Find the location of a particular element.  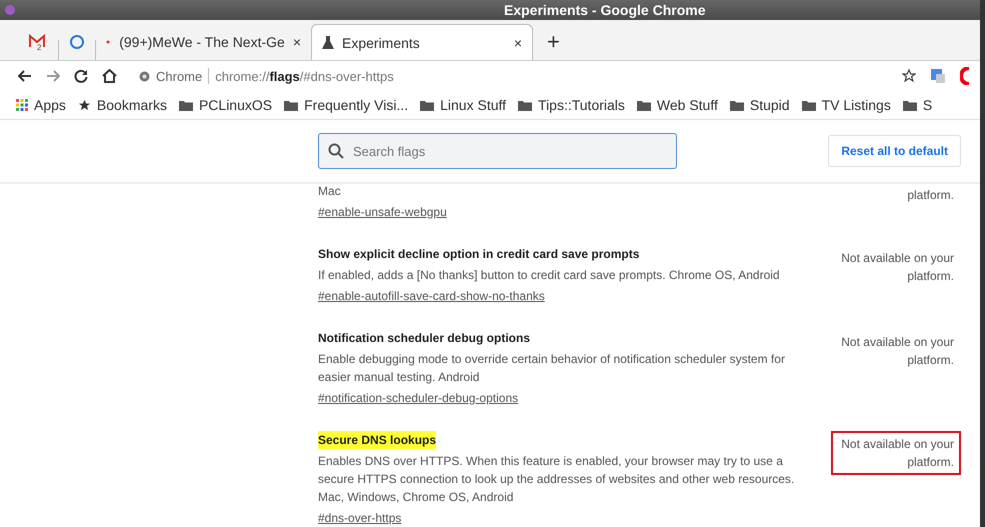

bookmark-item: PCLinuxOS is located at coordinates (225, 105).